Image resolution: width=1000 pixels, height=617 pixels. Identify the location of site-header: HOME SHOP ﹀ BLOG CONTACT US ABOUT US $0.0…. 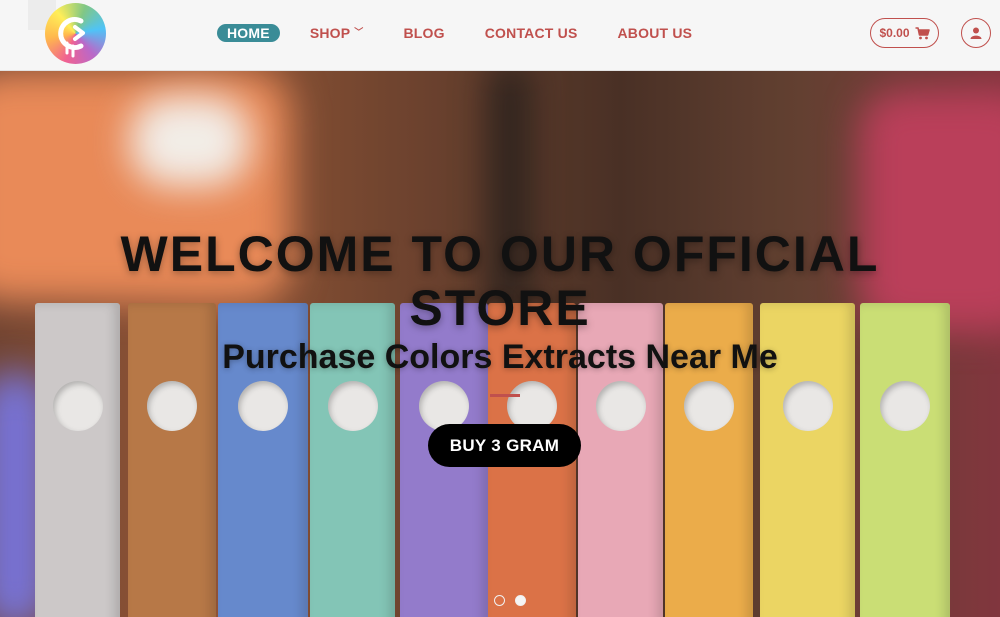
(500, 35).